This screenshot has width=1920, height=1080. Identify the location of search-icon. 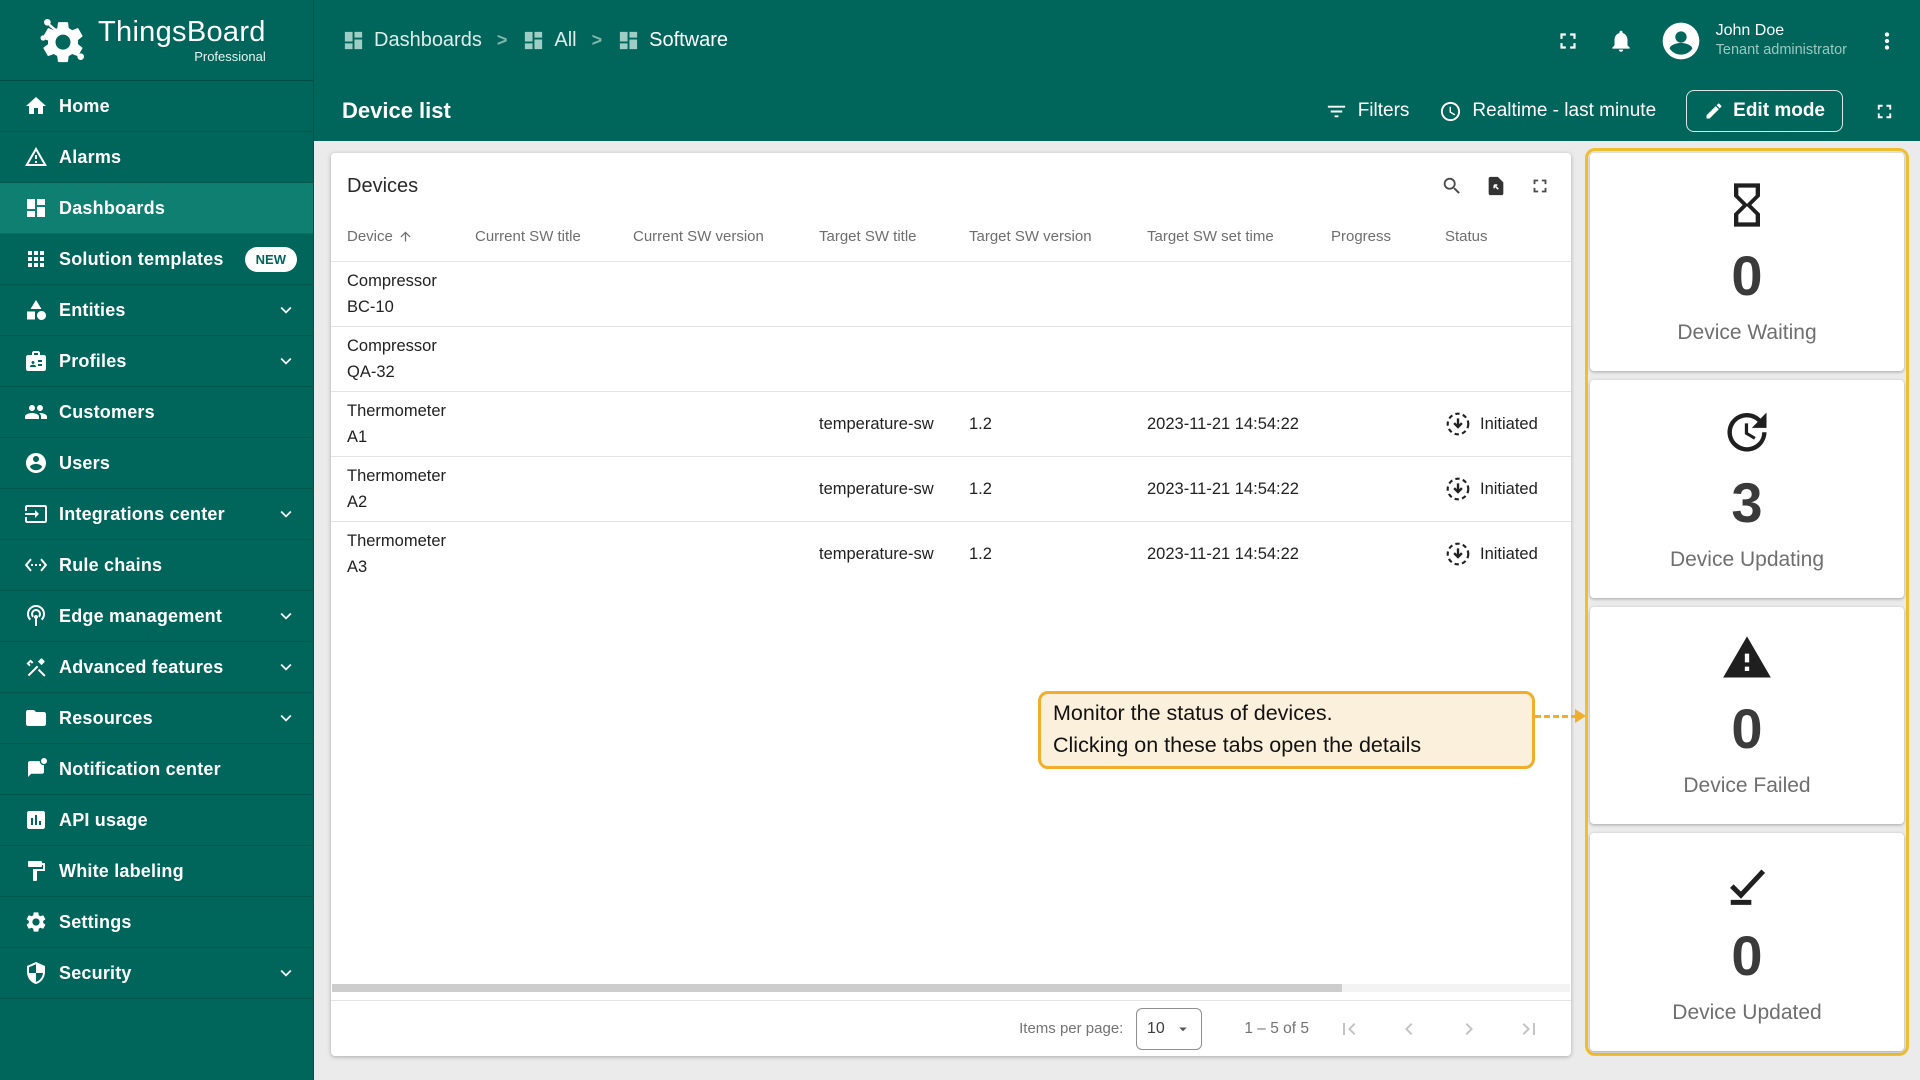
(1452, 186).